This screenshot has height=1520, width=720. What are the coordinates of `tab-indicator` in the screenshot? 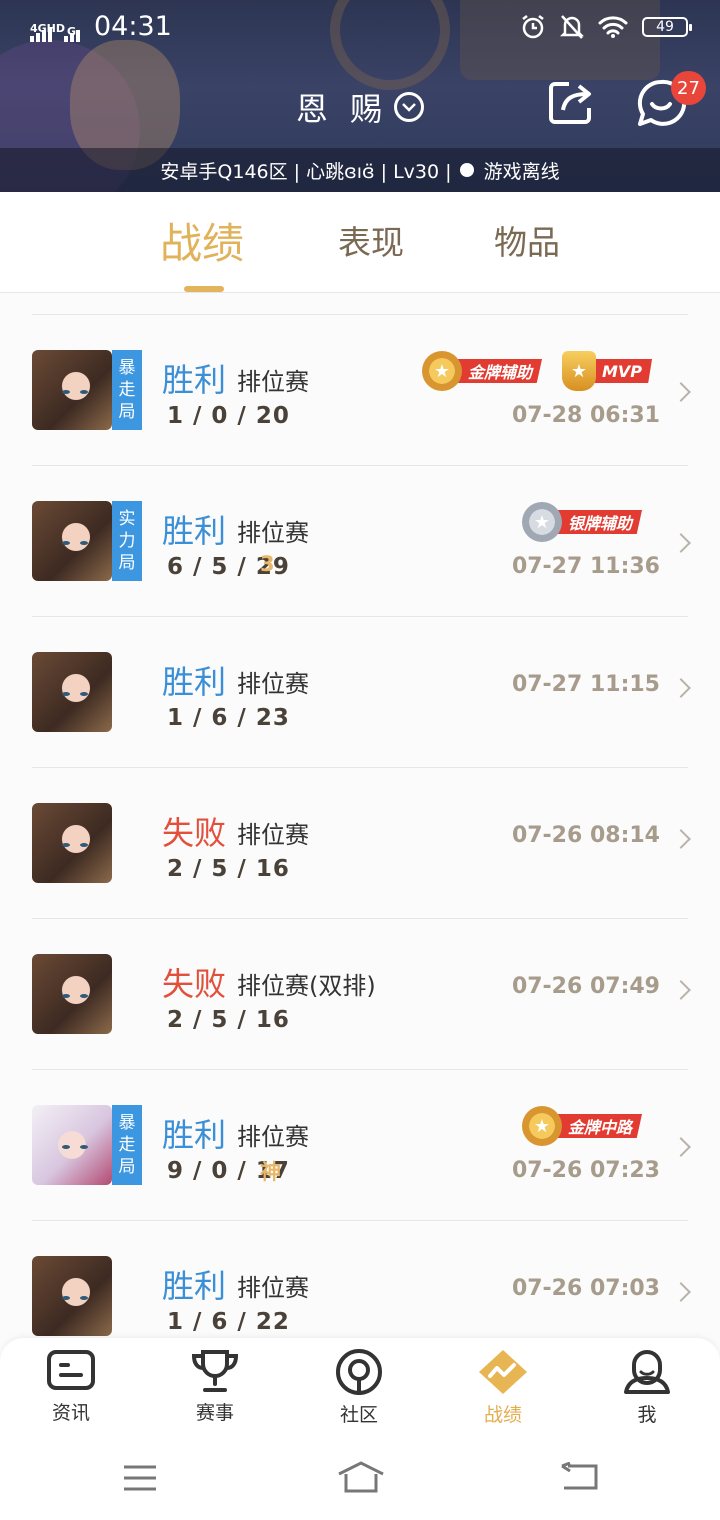 It's located at (204, 289).